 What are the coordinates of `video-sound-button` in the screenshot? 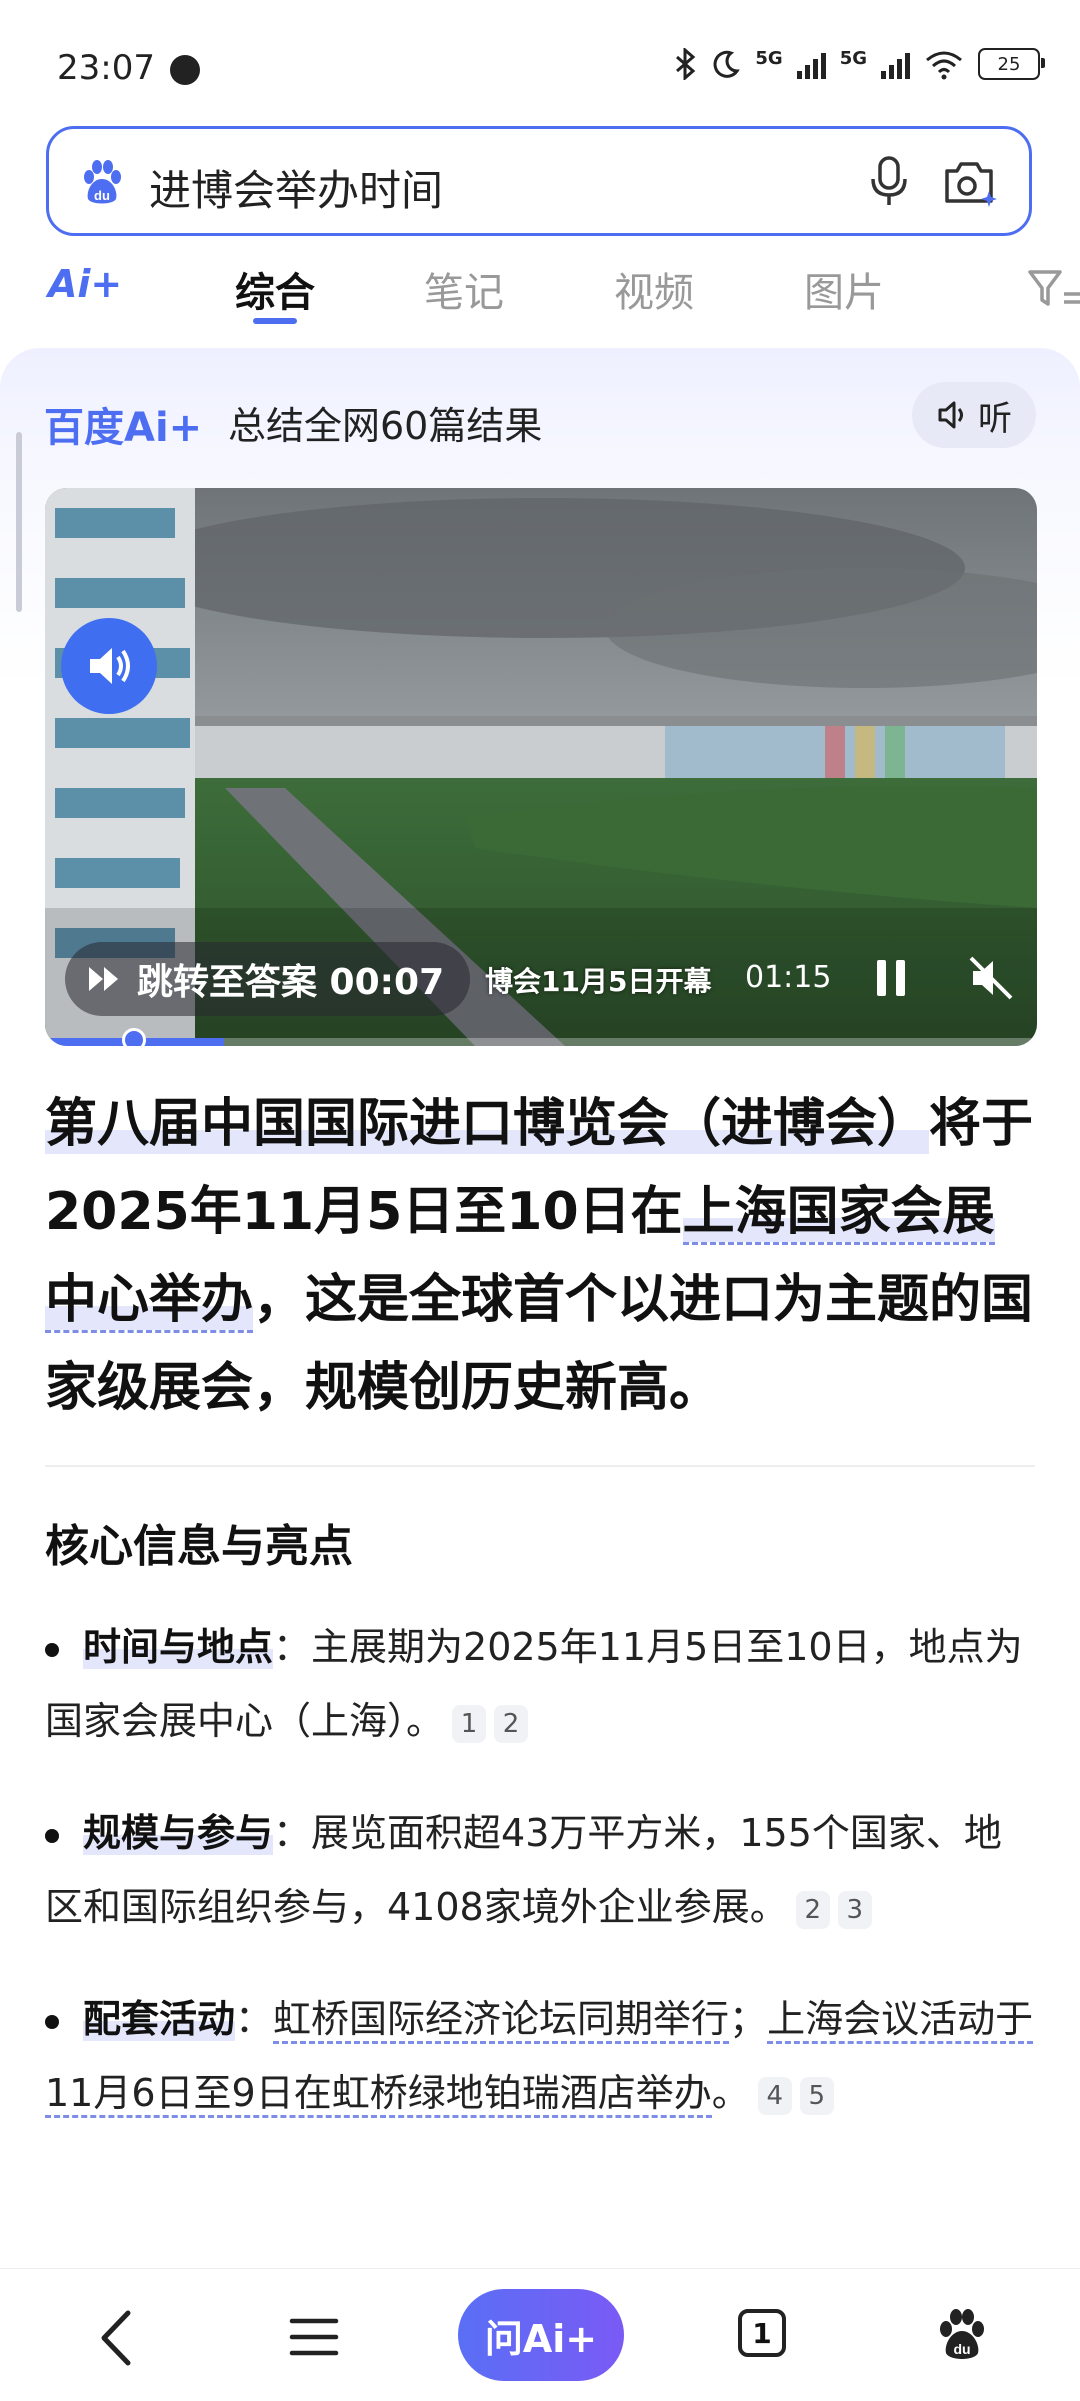 It's located at (109, 666).